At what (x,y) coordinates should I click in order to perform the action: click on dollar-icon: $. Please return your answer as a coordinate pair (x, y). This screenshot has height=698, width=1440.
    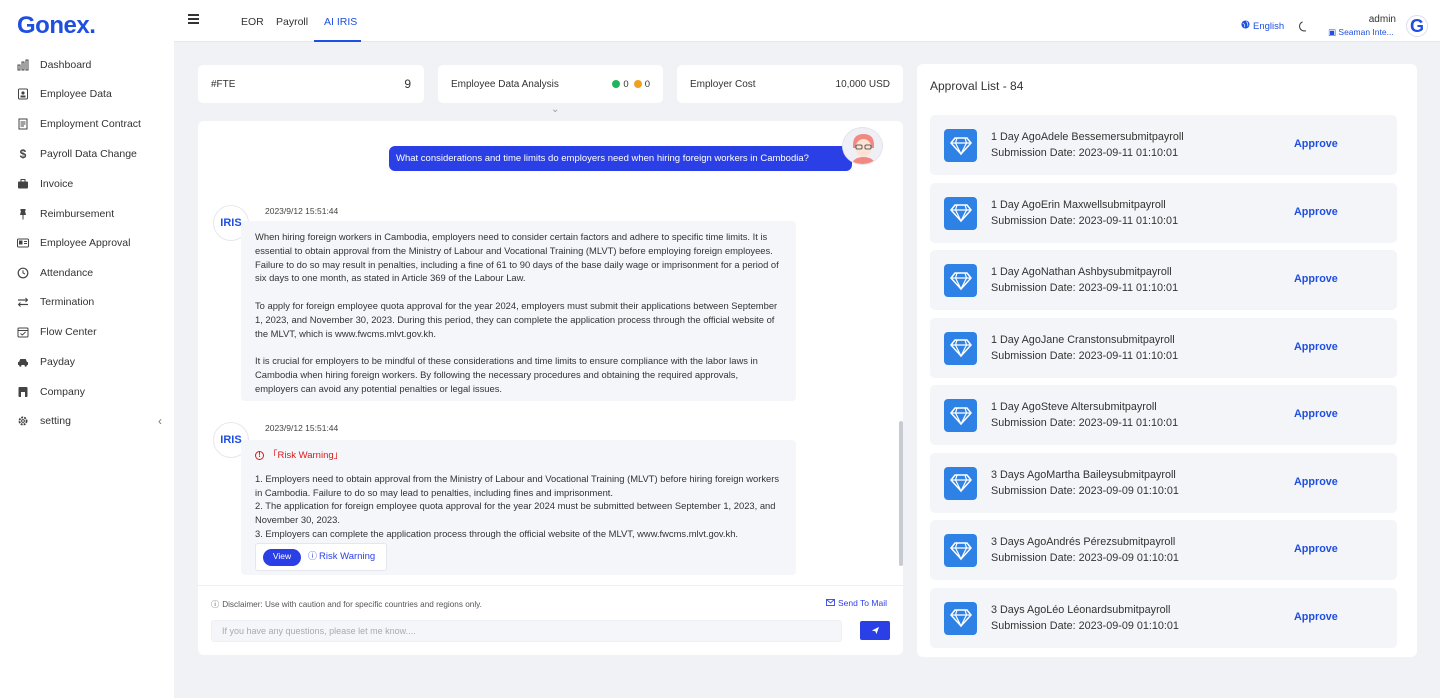
    Looking at the image, I should click on (23, 154).